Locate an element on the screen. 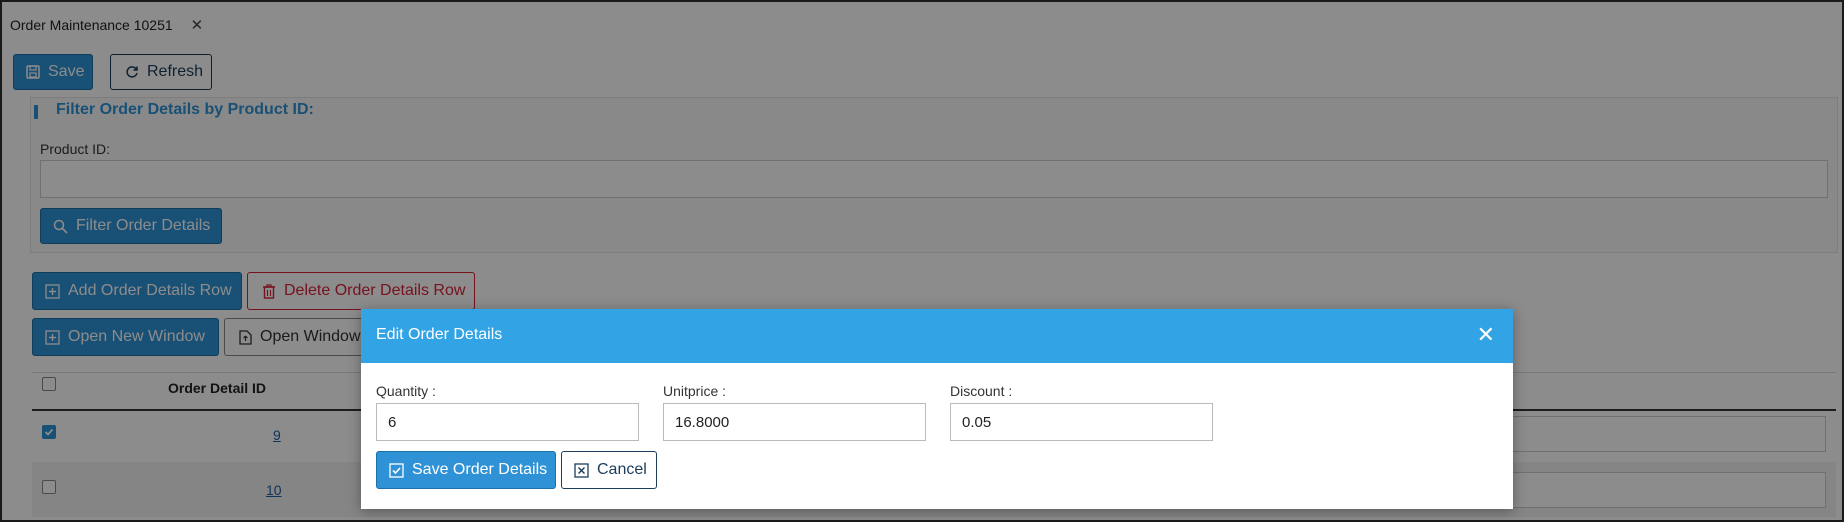 This screenshot has width=1844, height=522. quantity-input: 6 is located at coordinates (507, 422).